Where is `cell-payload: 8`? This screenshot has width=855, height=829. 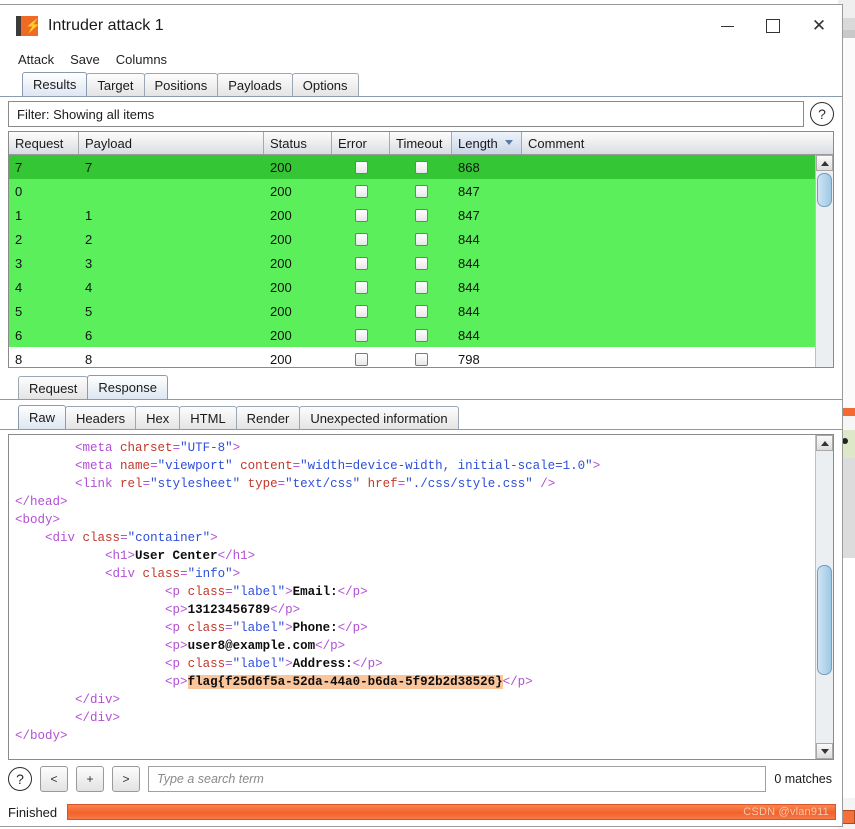 cell-payload: 8 is located at coordinates (89, 359).